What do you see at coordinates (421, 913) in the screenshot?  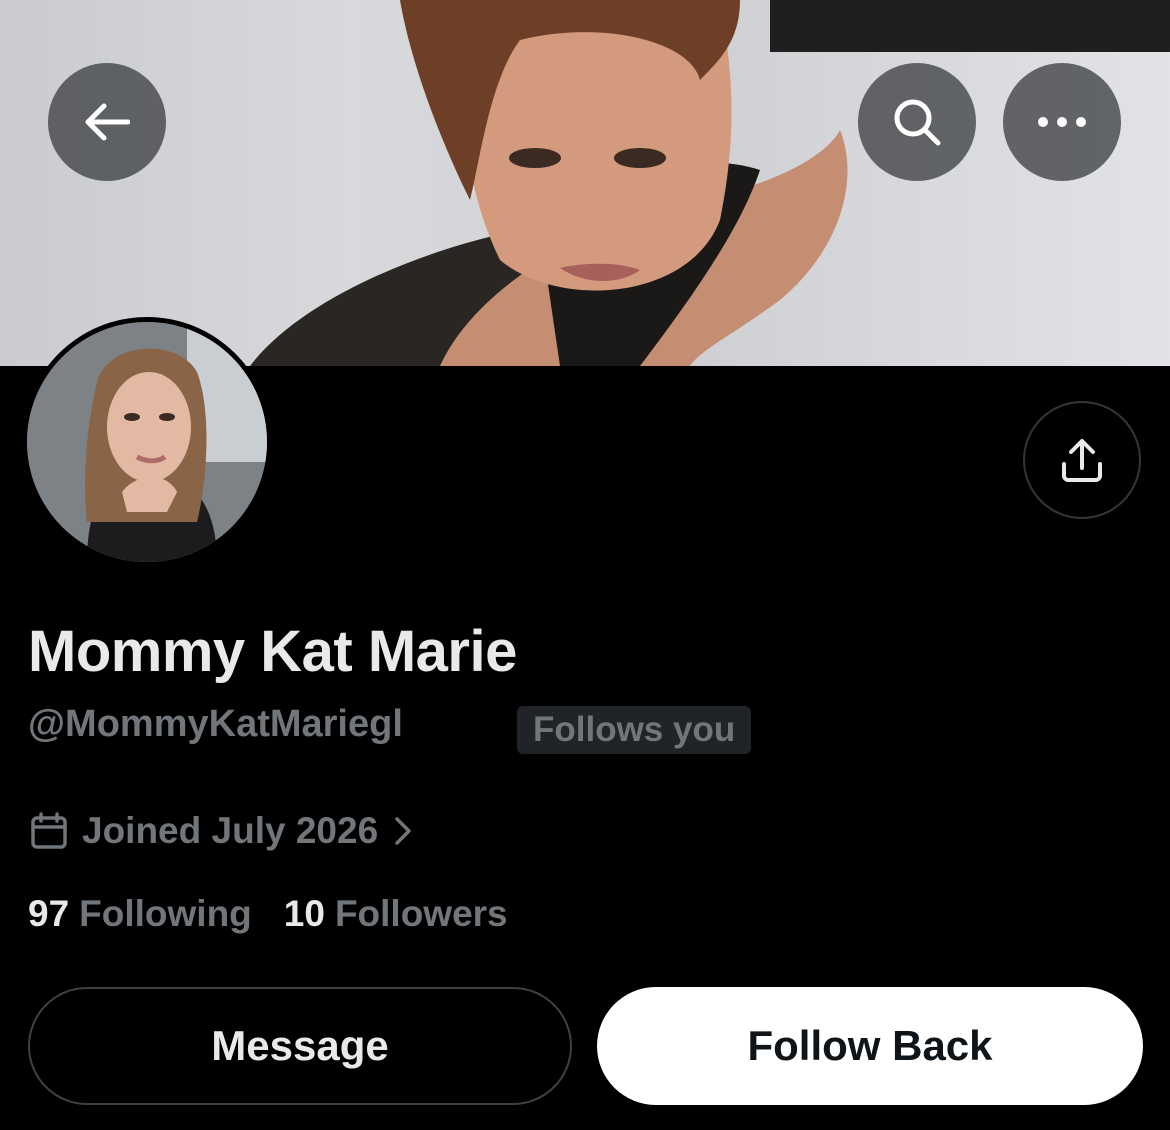 I see `followers-label: Followers` at bounding box center [421, 913].